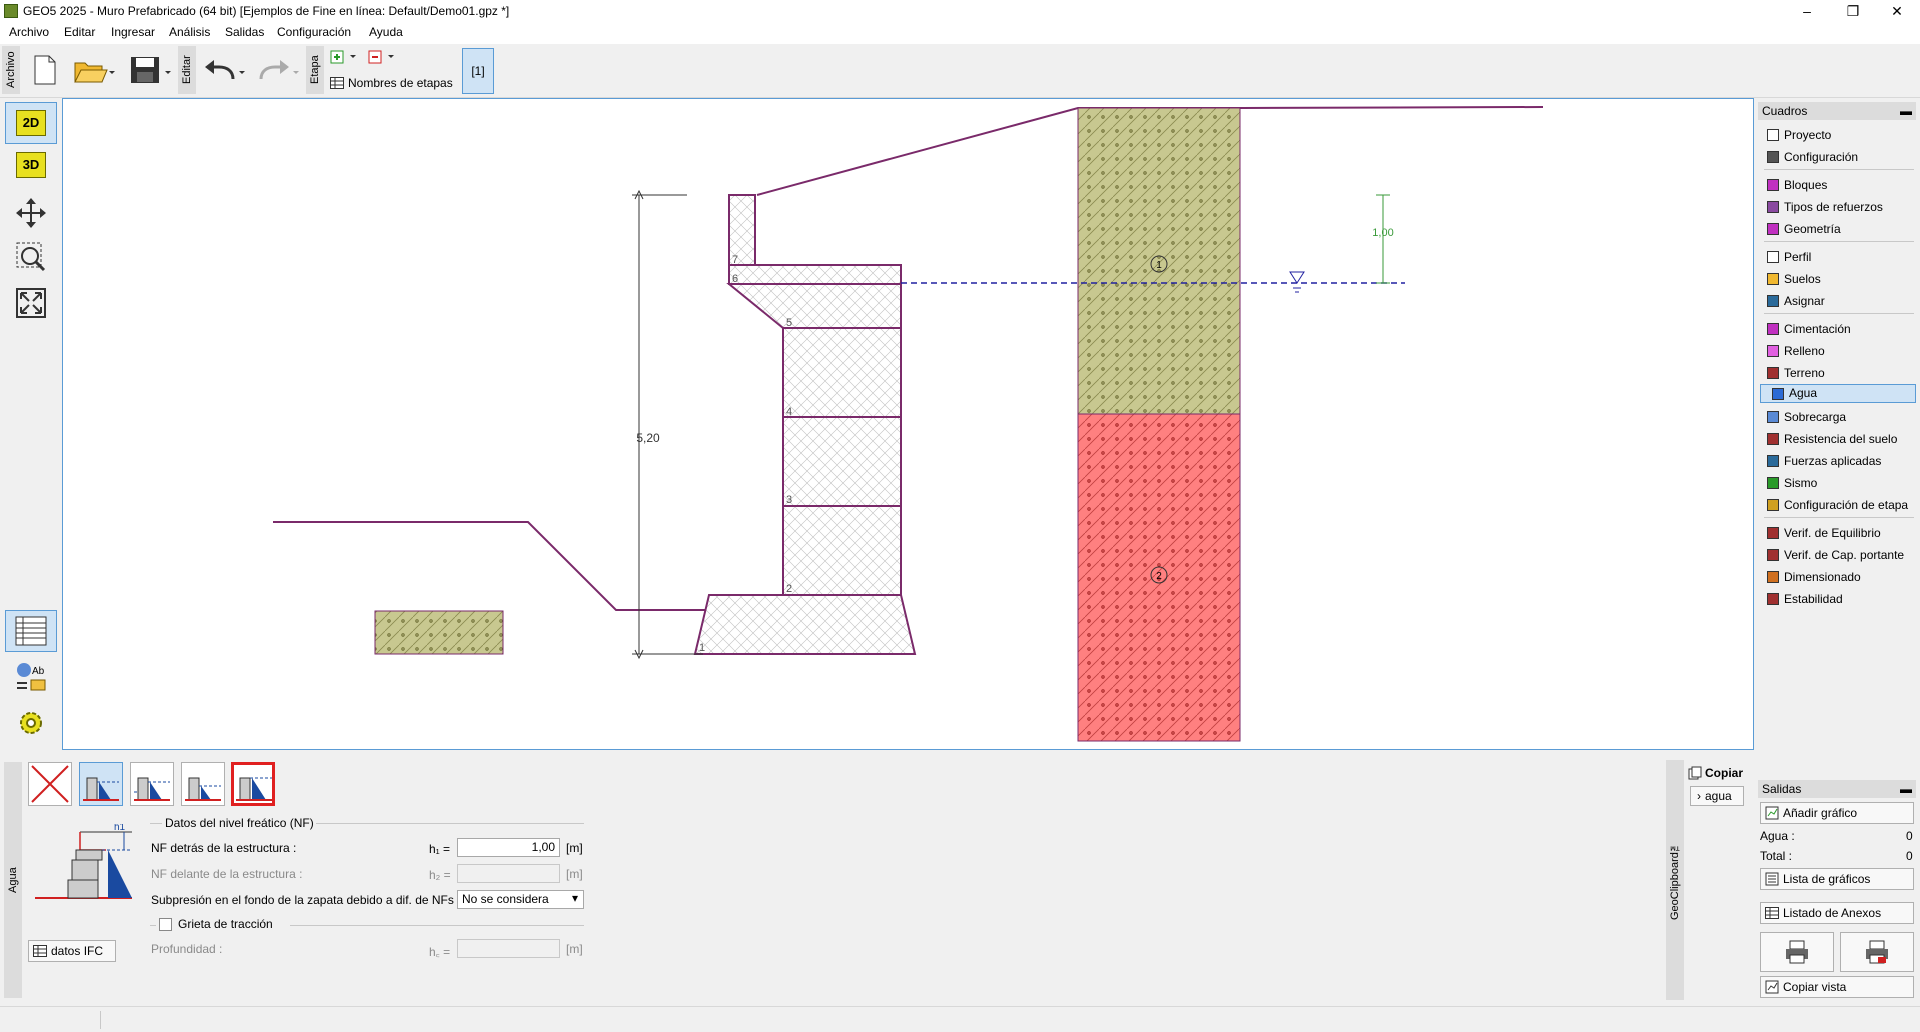 Image resolution: width=1920 pixels, height=1032 pixels. What do you see at coordinates (440, 952) in the screenshot?
I see `hc-label: h꜀ =` at bounding box center [440, 952].